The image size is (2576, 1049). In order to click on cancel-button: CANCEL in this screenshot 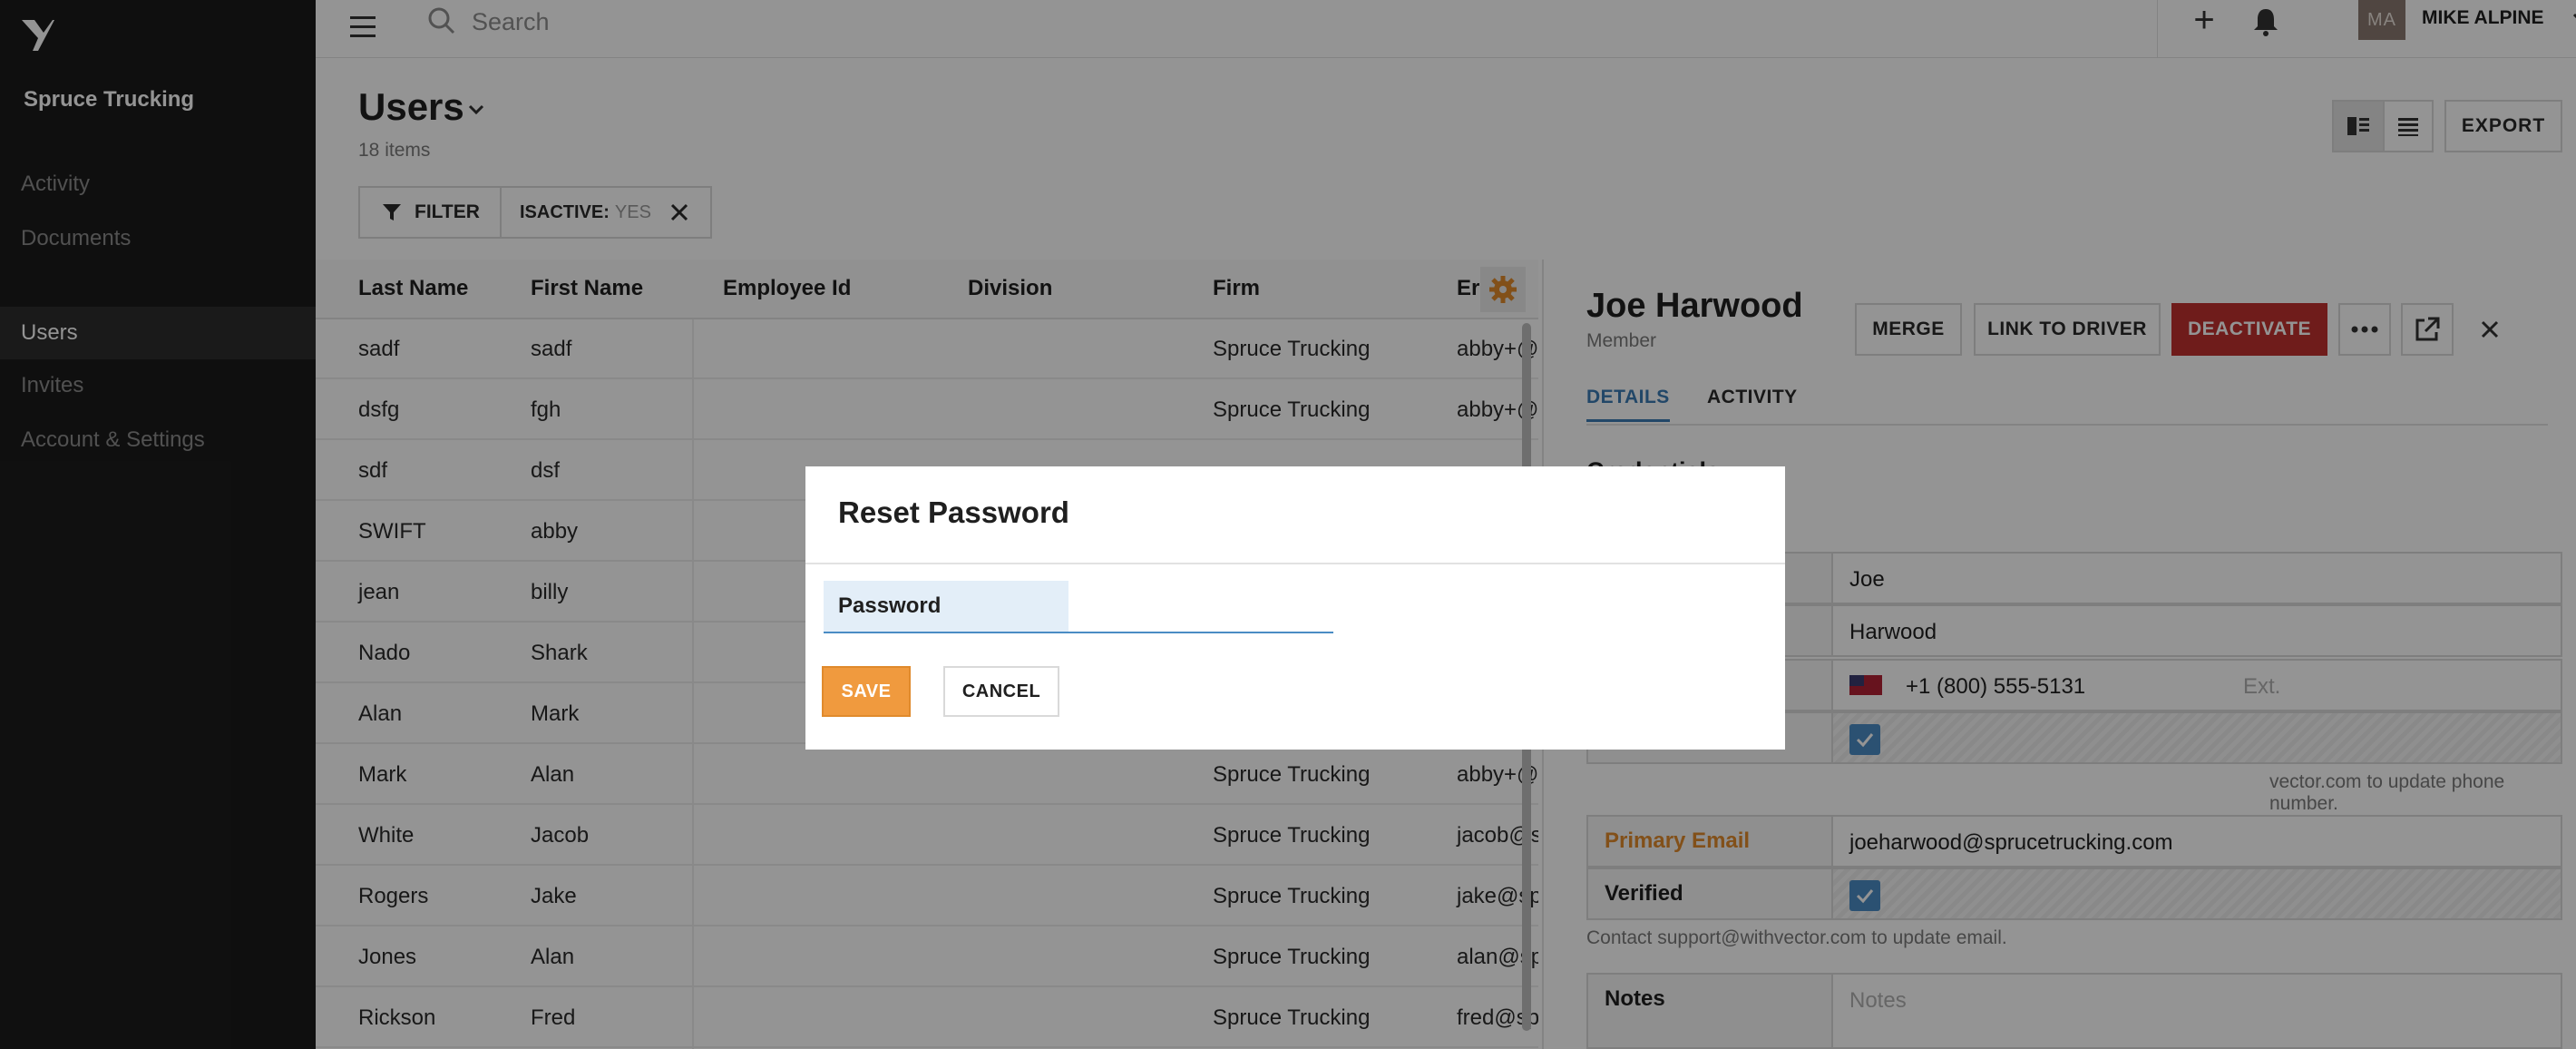, I will do `click(1001, 692)`.